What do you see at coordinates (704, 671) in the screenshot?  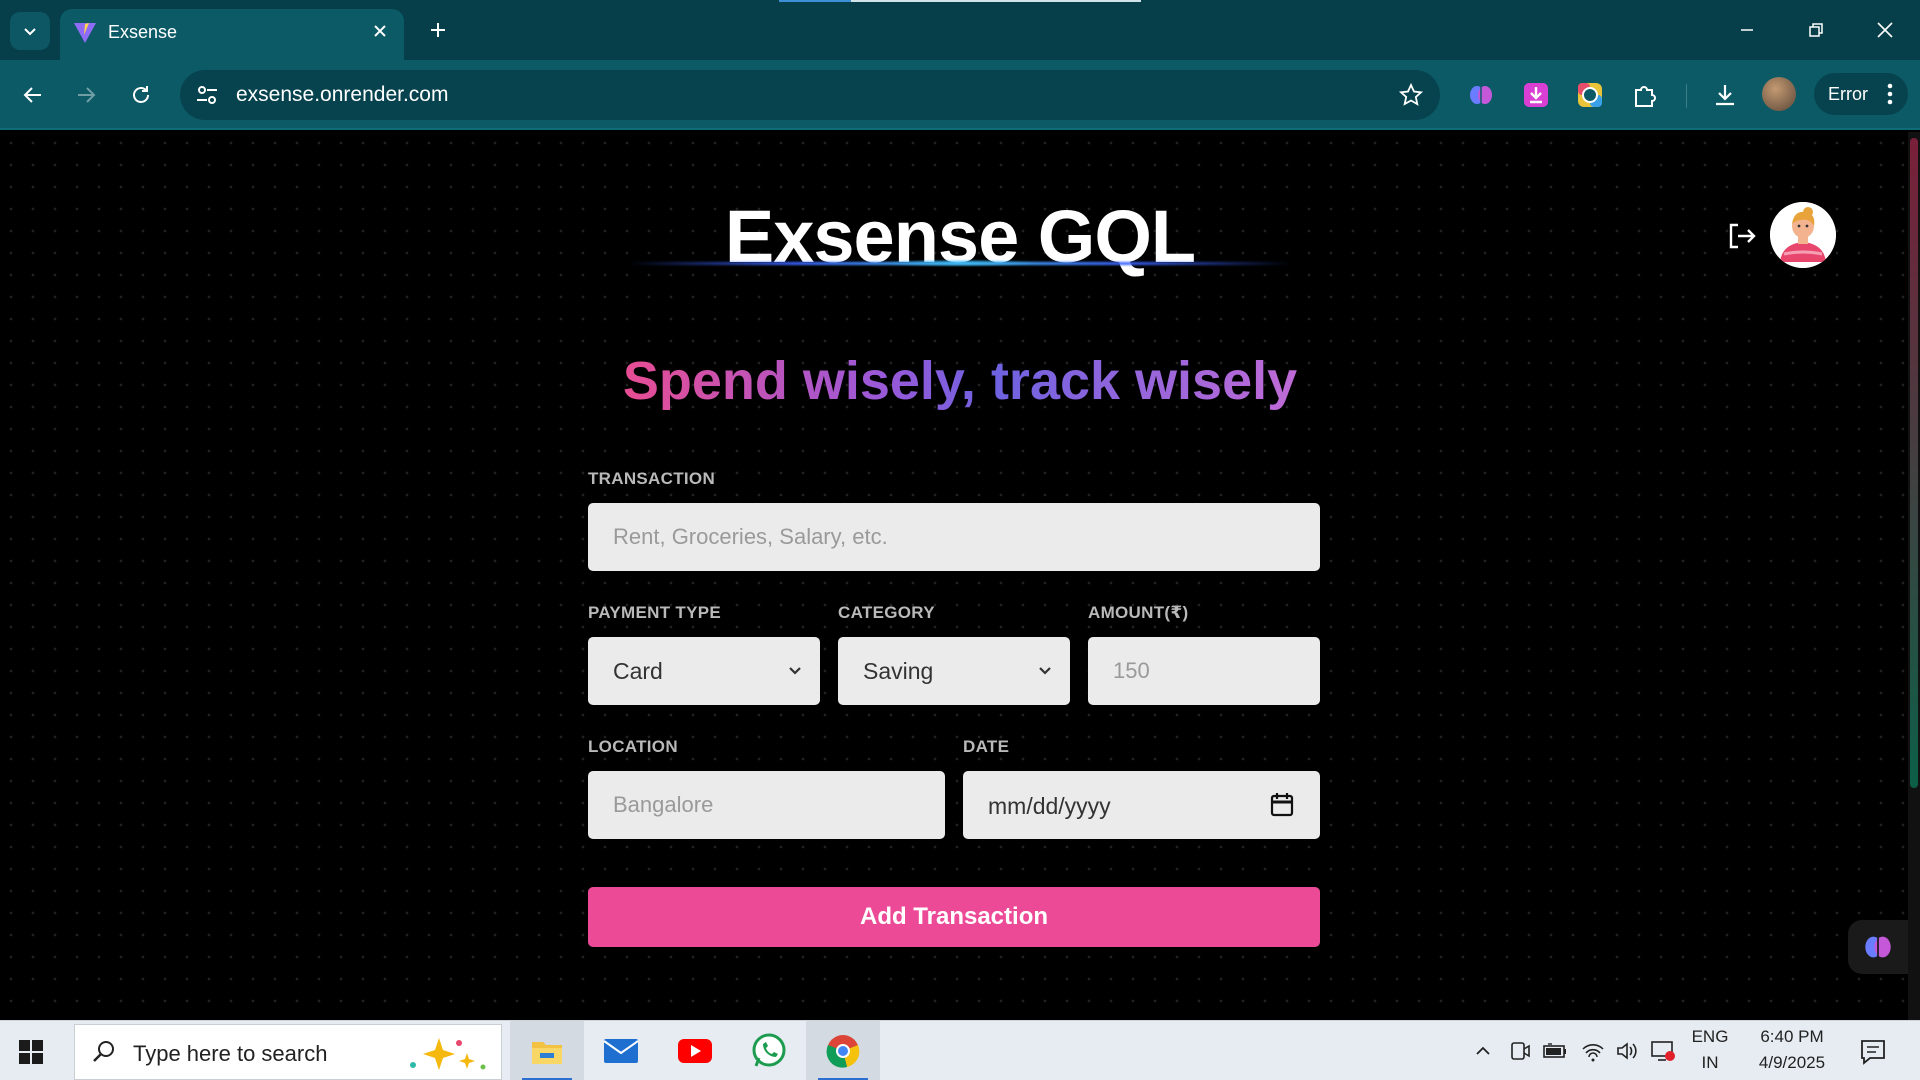 I see `payment-type-select: Card` at bounding box center [704, 671].